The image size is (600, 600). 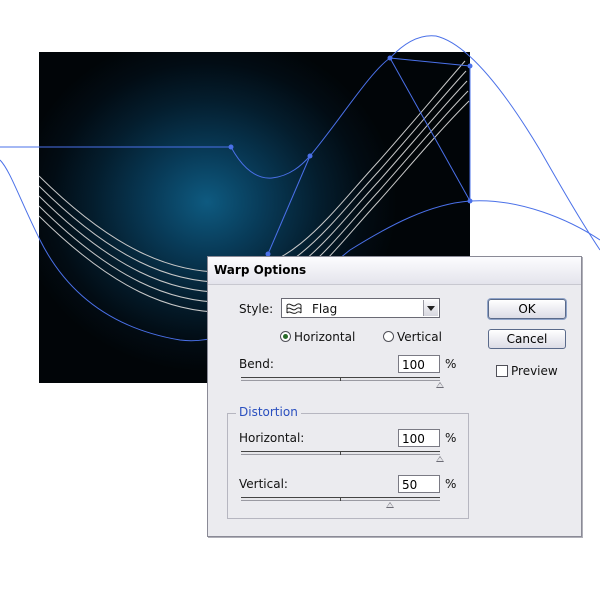 What do you see at coordinates (360, 308) in the screenshot?
I see `style-dropdown: Flag` at bounding box center [360, 308].